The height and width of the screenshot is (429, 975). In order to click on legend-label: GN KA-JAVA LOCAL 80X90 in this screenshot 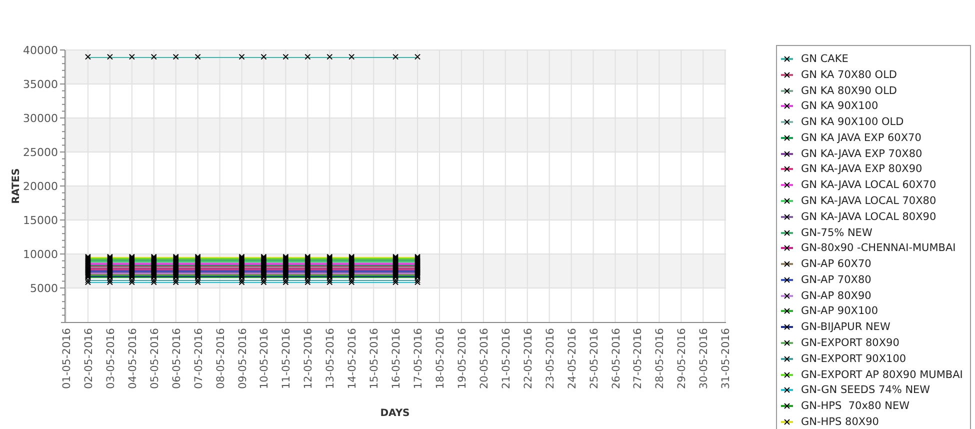, I will do `click(868, 216)`.